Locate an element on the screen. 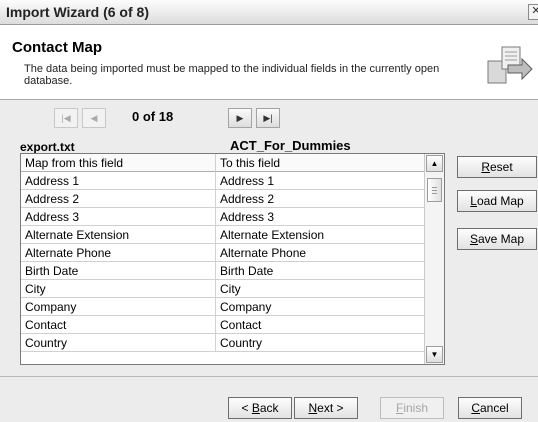 The image size is (538, 422). table-row: Address 2 Address 2 is located at coordinates (223, 199).